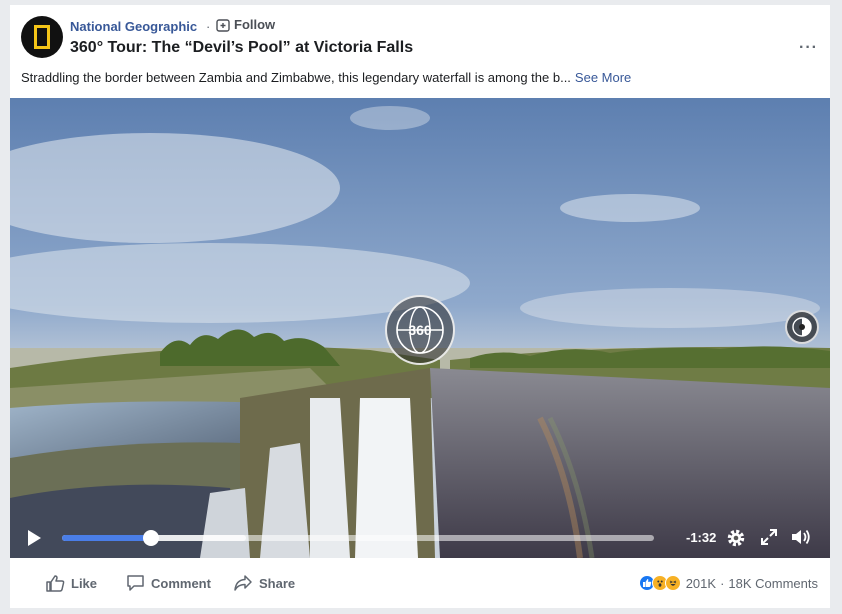 The width and height of the screenshot is (842, 614). What do you see at coordinates (769, 537) in the screenshot?
I see `fullscreen-icon` at bounding box center [769, 537].